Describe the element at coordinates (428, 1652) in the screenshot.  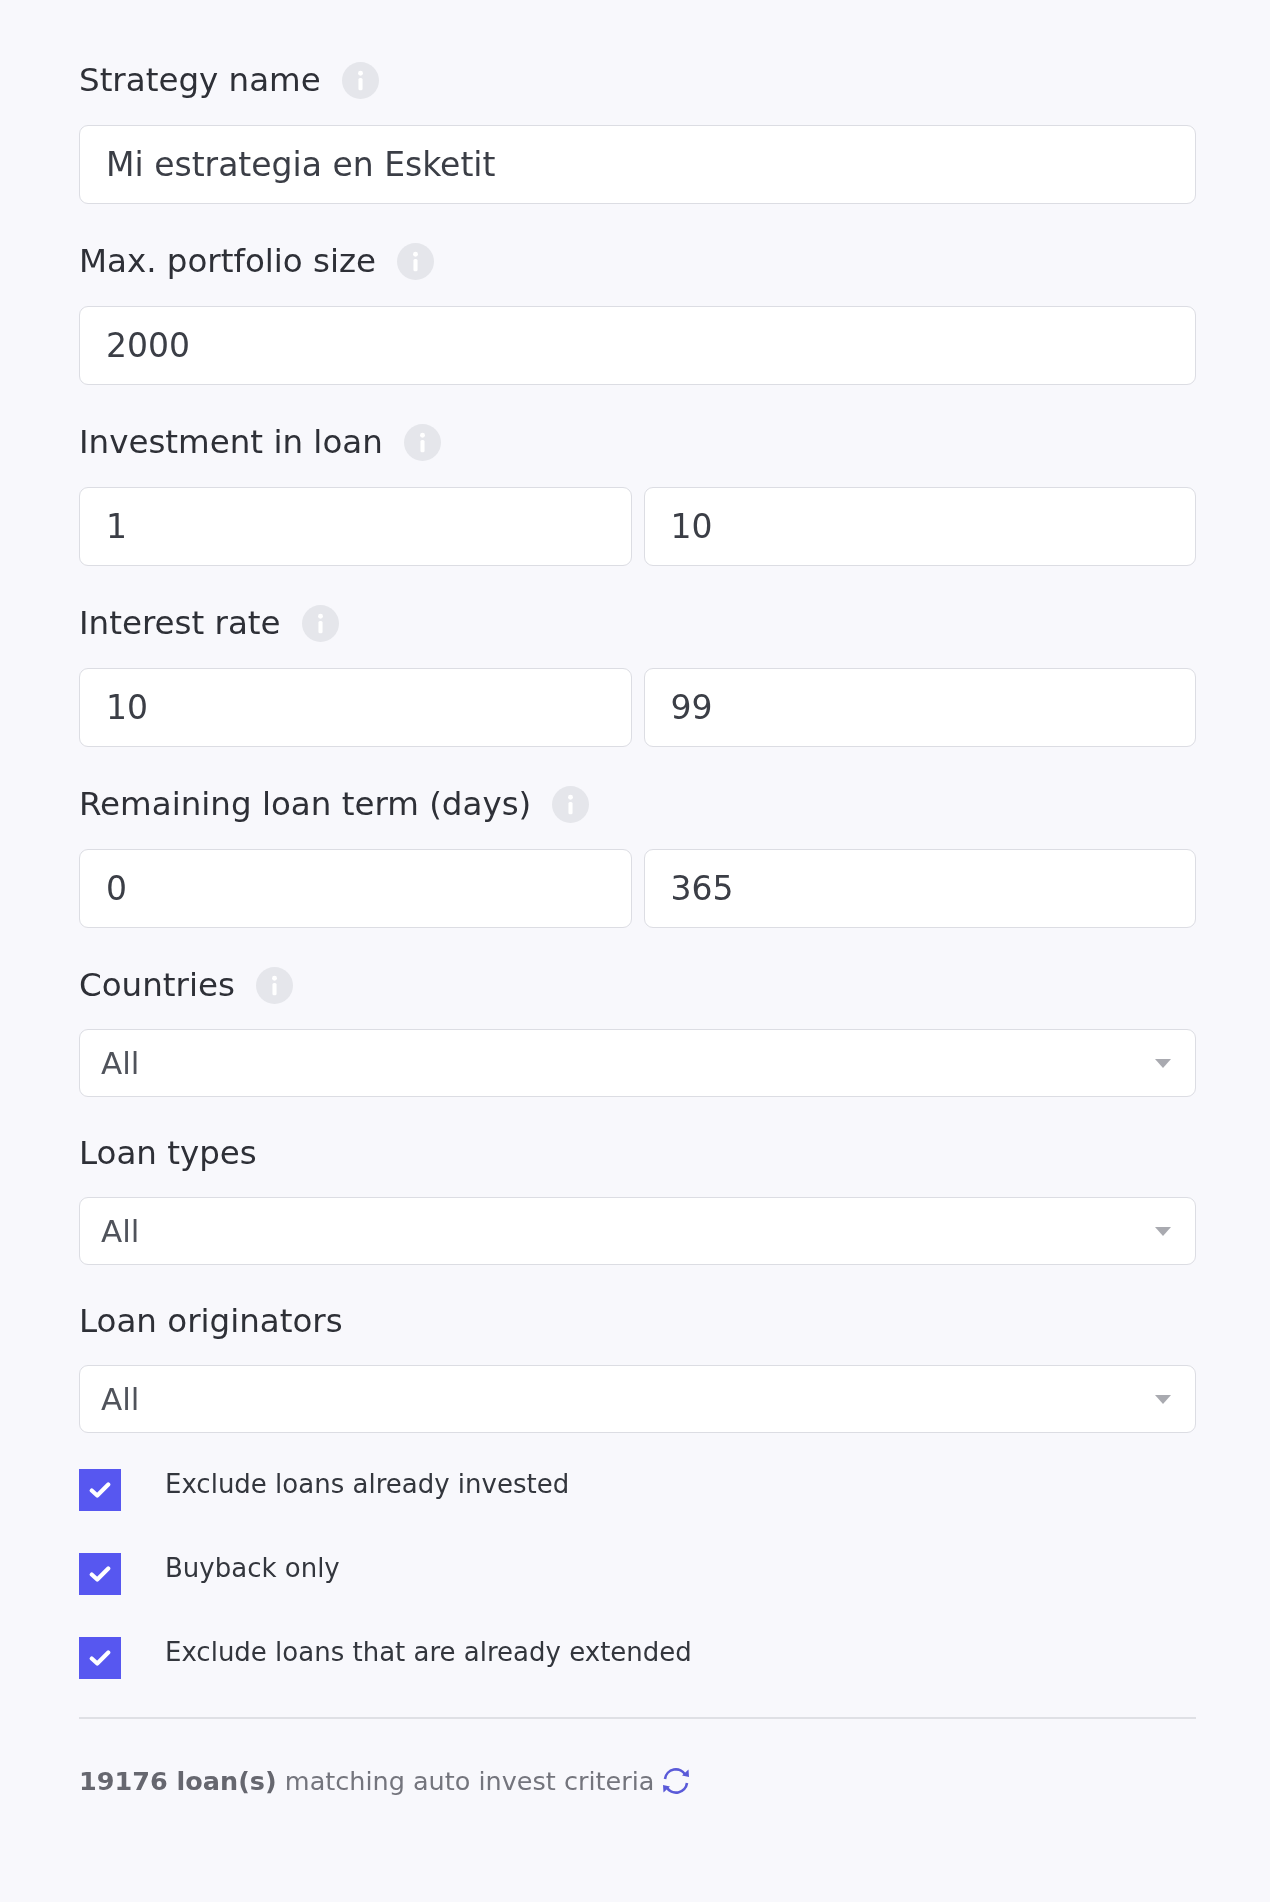
I see `checkbox-label: Exclude loans that are already extended` at that location.